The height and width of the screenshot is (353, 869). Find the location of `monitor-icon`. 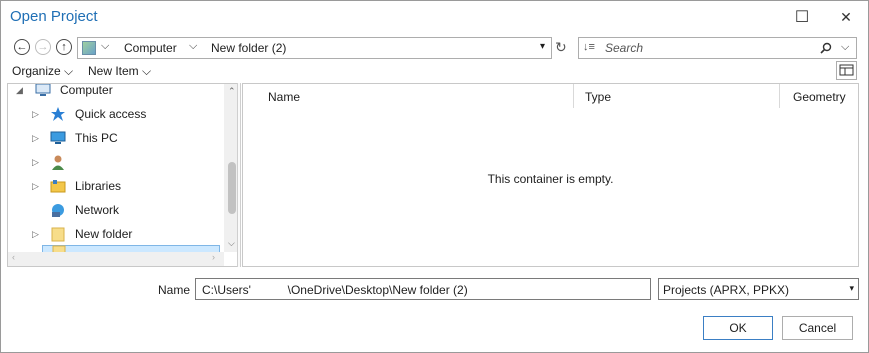

monitor-icon is located at coordinates (58, 138).